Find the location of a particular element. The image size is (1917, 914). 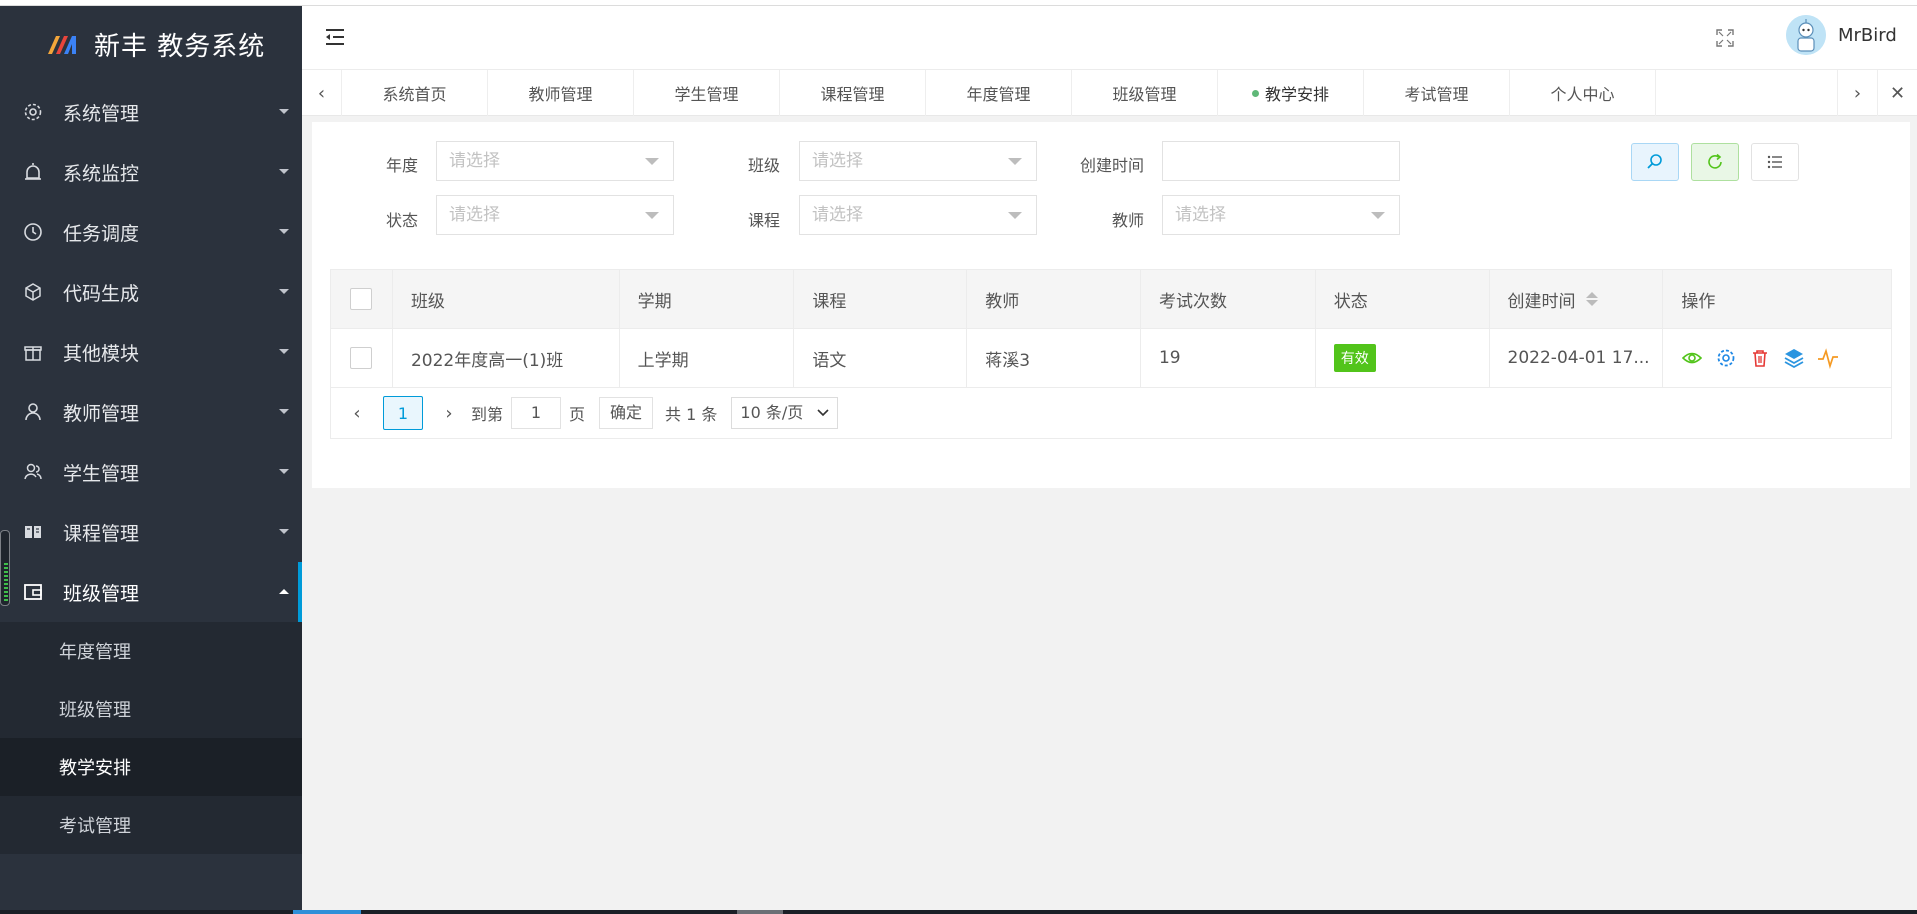

filter-year-select: 请选择 is located at coordinates (555, 161).